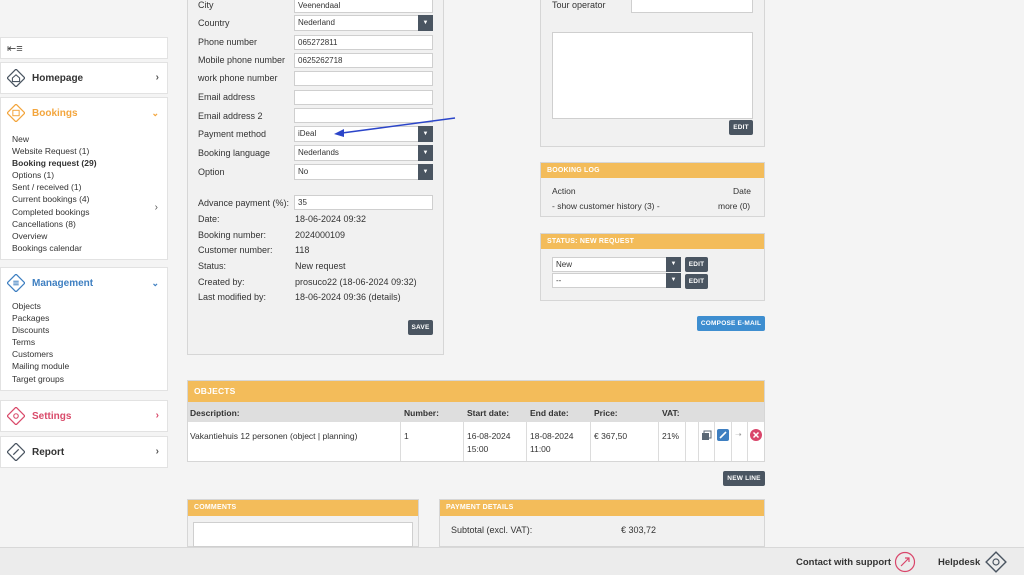 This screenshot has width=1024, height=575. What do you see at coordinates (84, 416) in the screenshot?
I see `nav-settings: Settings ›` at bounding box center [84, 416].